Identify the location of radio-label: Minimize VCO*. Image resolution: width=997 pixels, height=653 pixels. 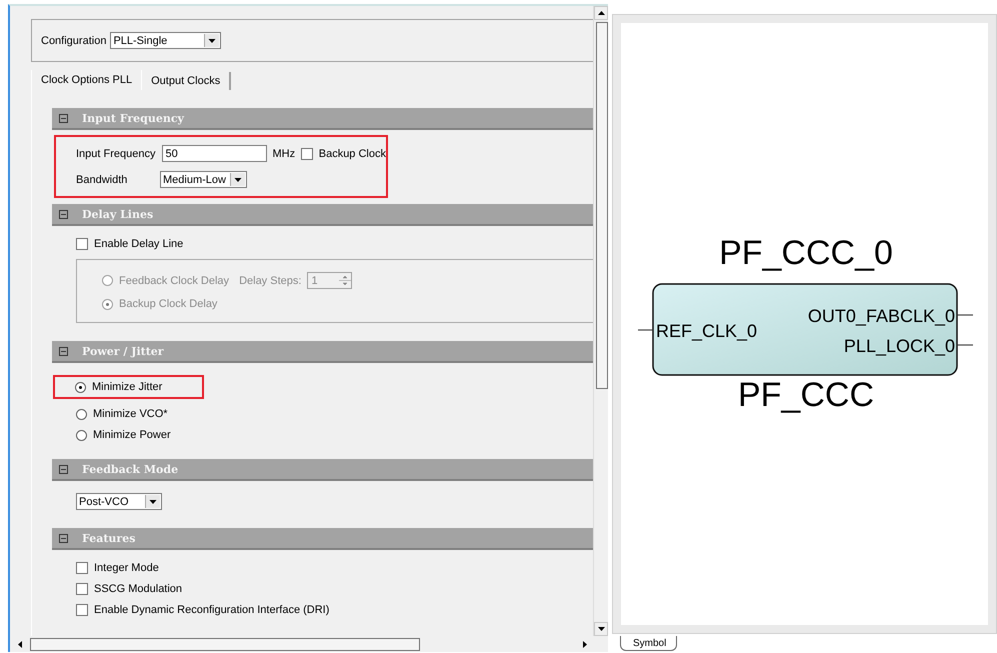
(130, 414).